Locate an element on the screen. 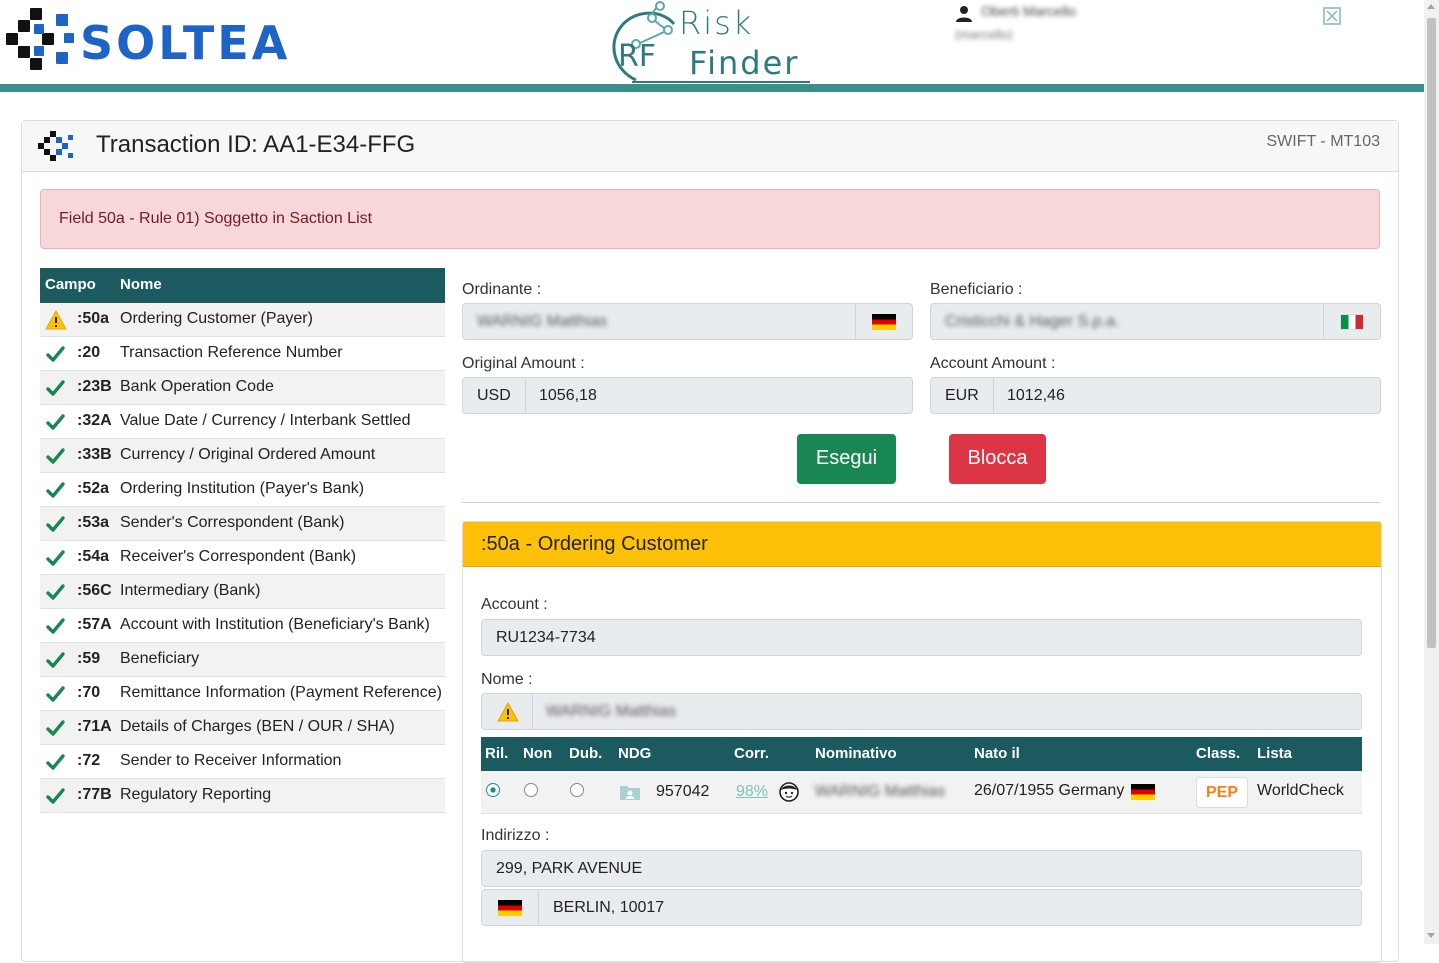  field-row: :52a Ordering Institution (Payer's Bank) is located at coordinates (242, 490).